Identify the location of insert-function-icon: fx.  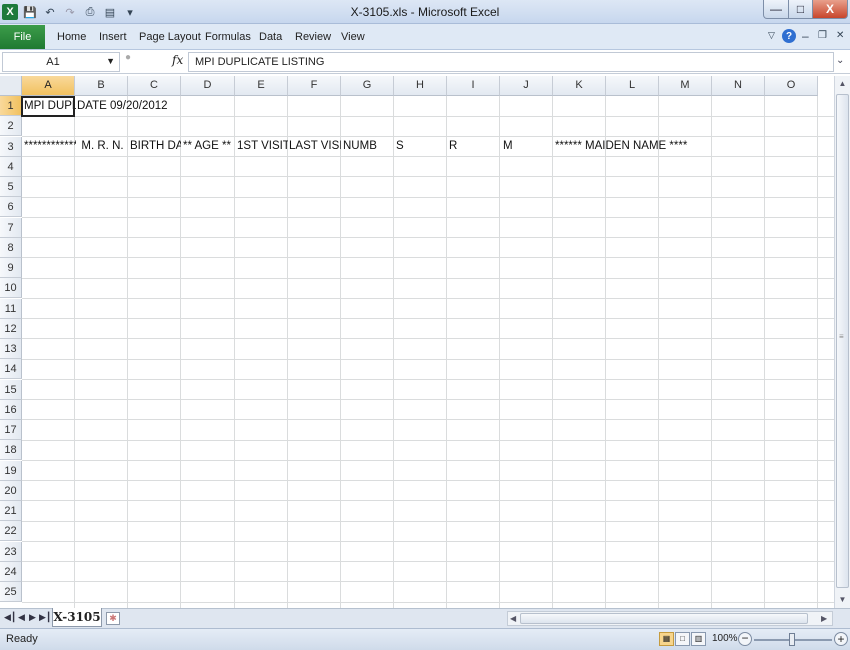
(177, 60).